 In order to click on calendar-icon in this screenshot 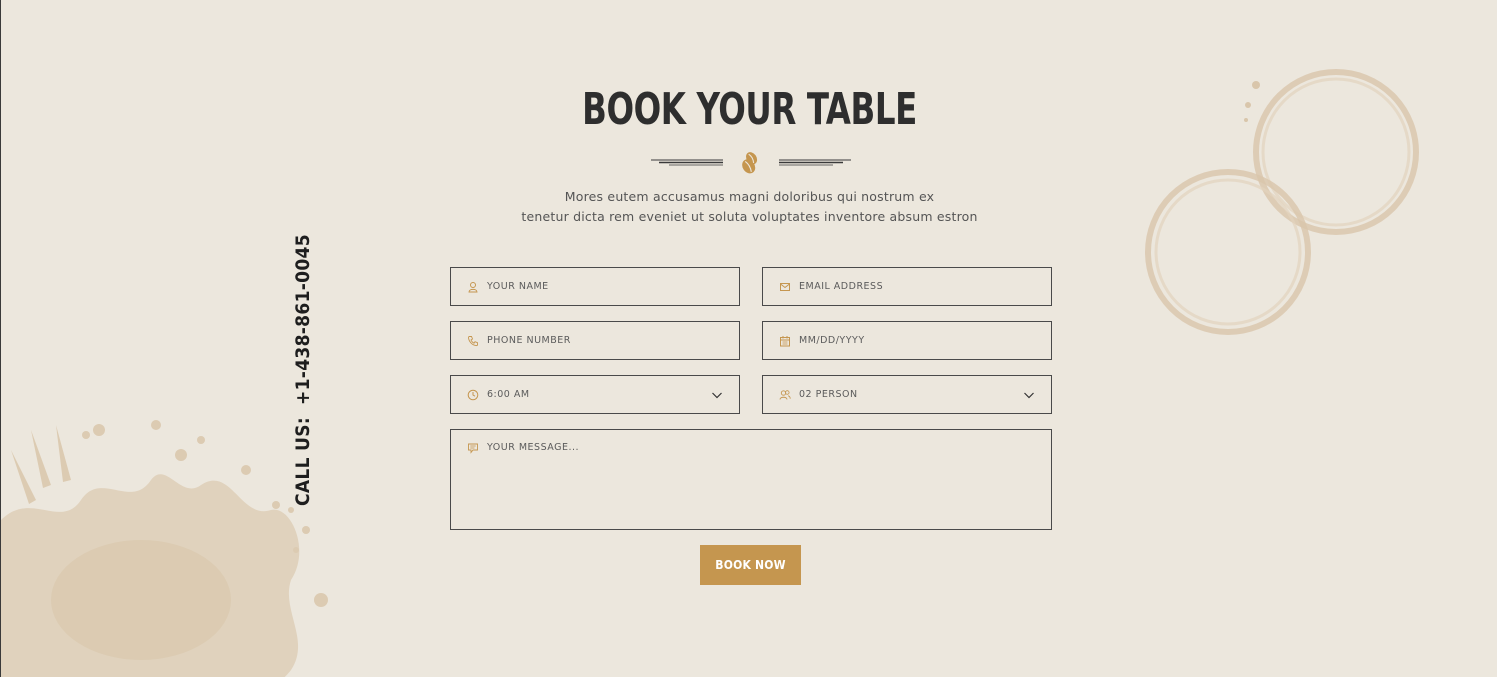, I will do `click(785, 341)`.